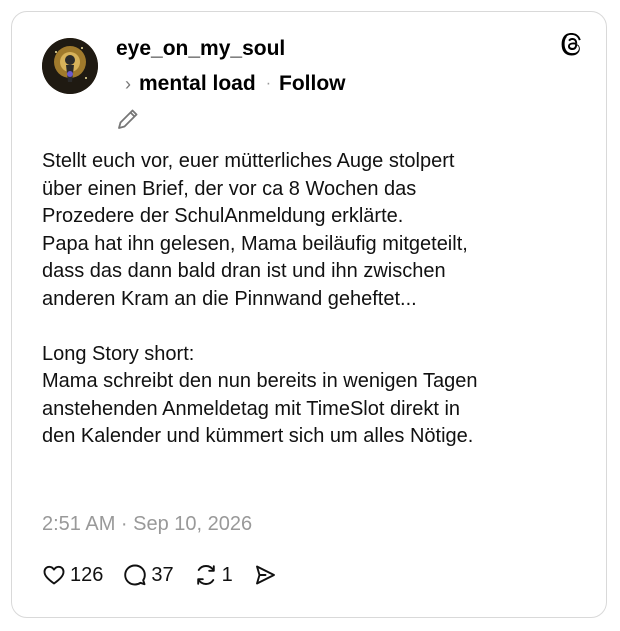 This screenshot has width=620, height=631. What do you see at coordinates (197, 84) in the screenshot?
I see `topic-tag: mental load` at bounding box center [197, 84].